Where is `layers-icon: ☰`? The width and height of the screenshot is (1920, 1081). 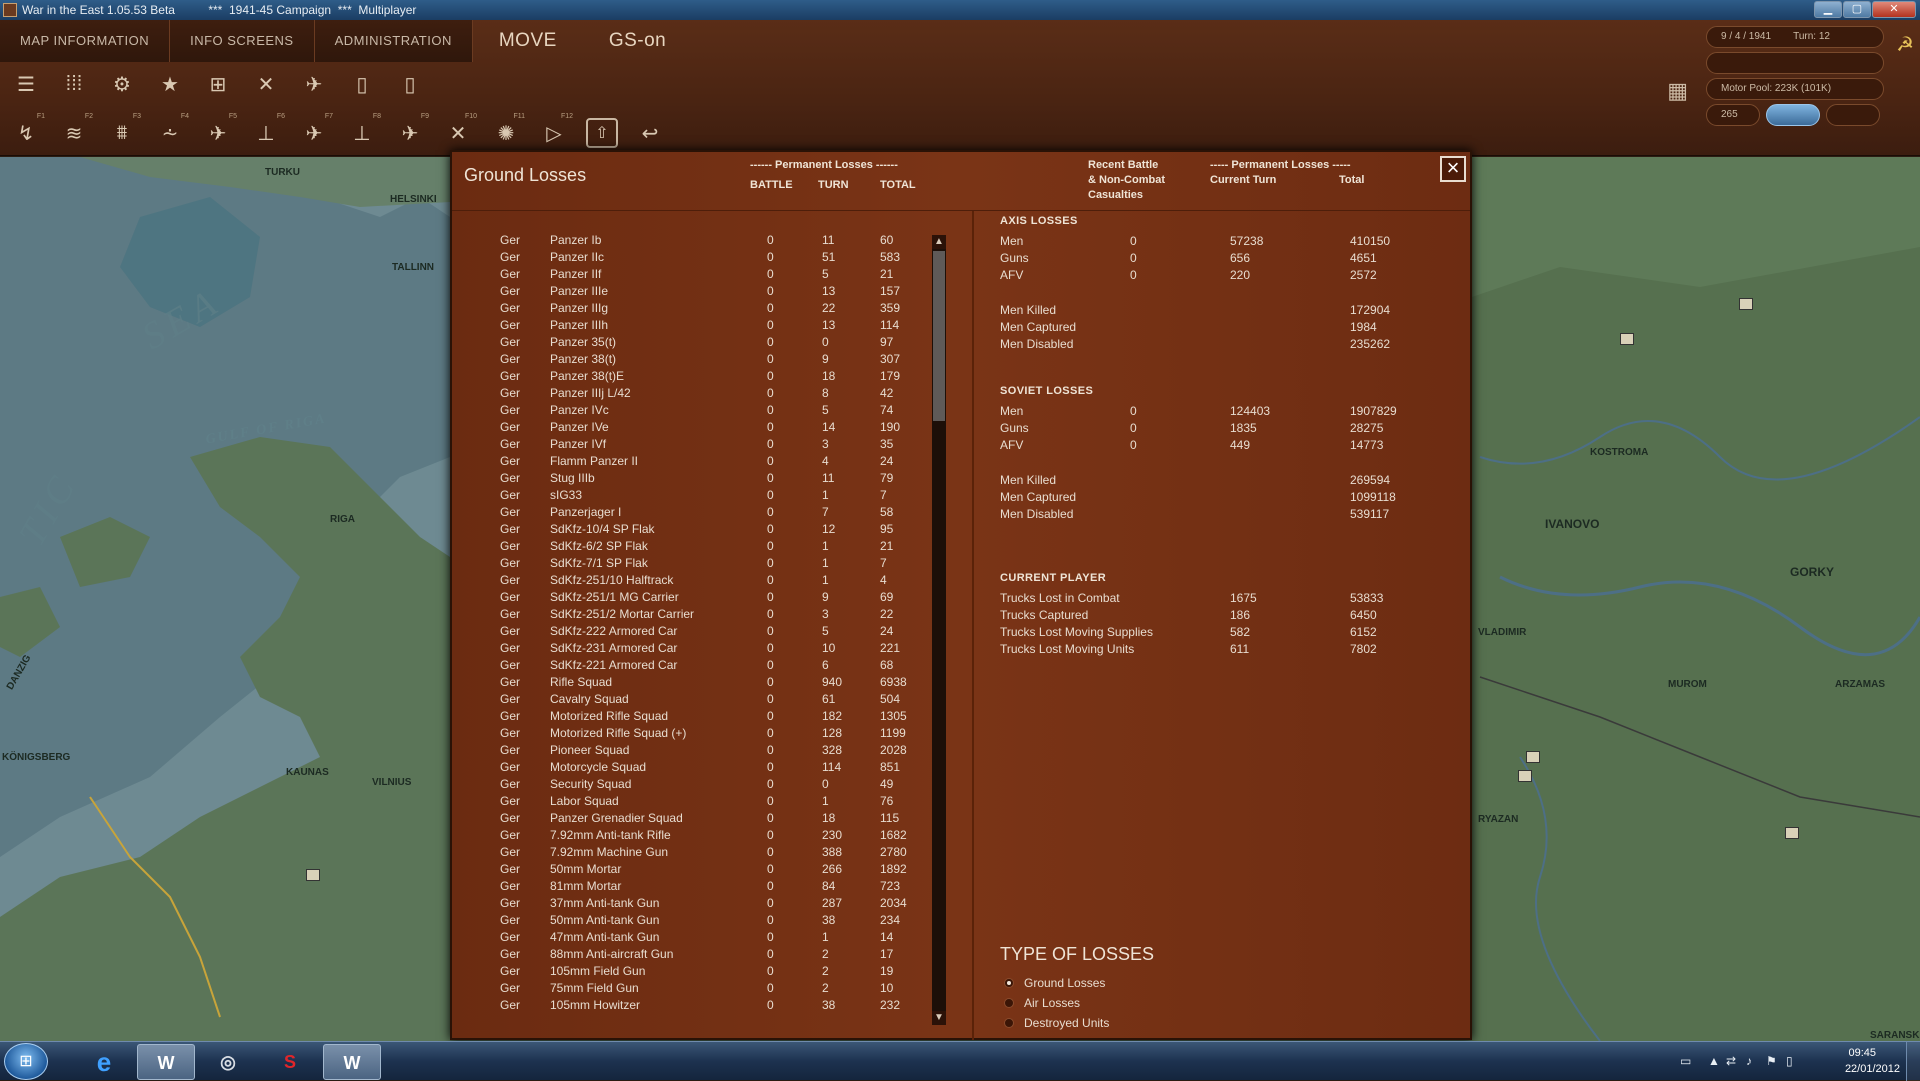
layers-icon: ☰ is located at coordinates (26, 84).